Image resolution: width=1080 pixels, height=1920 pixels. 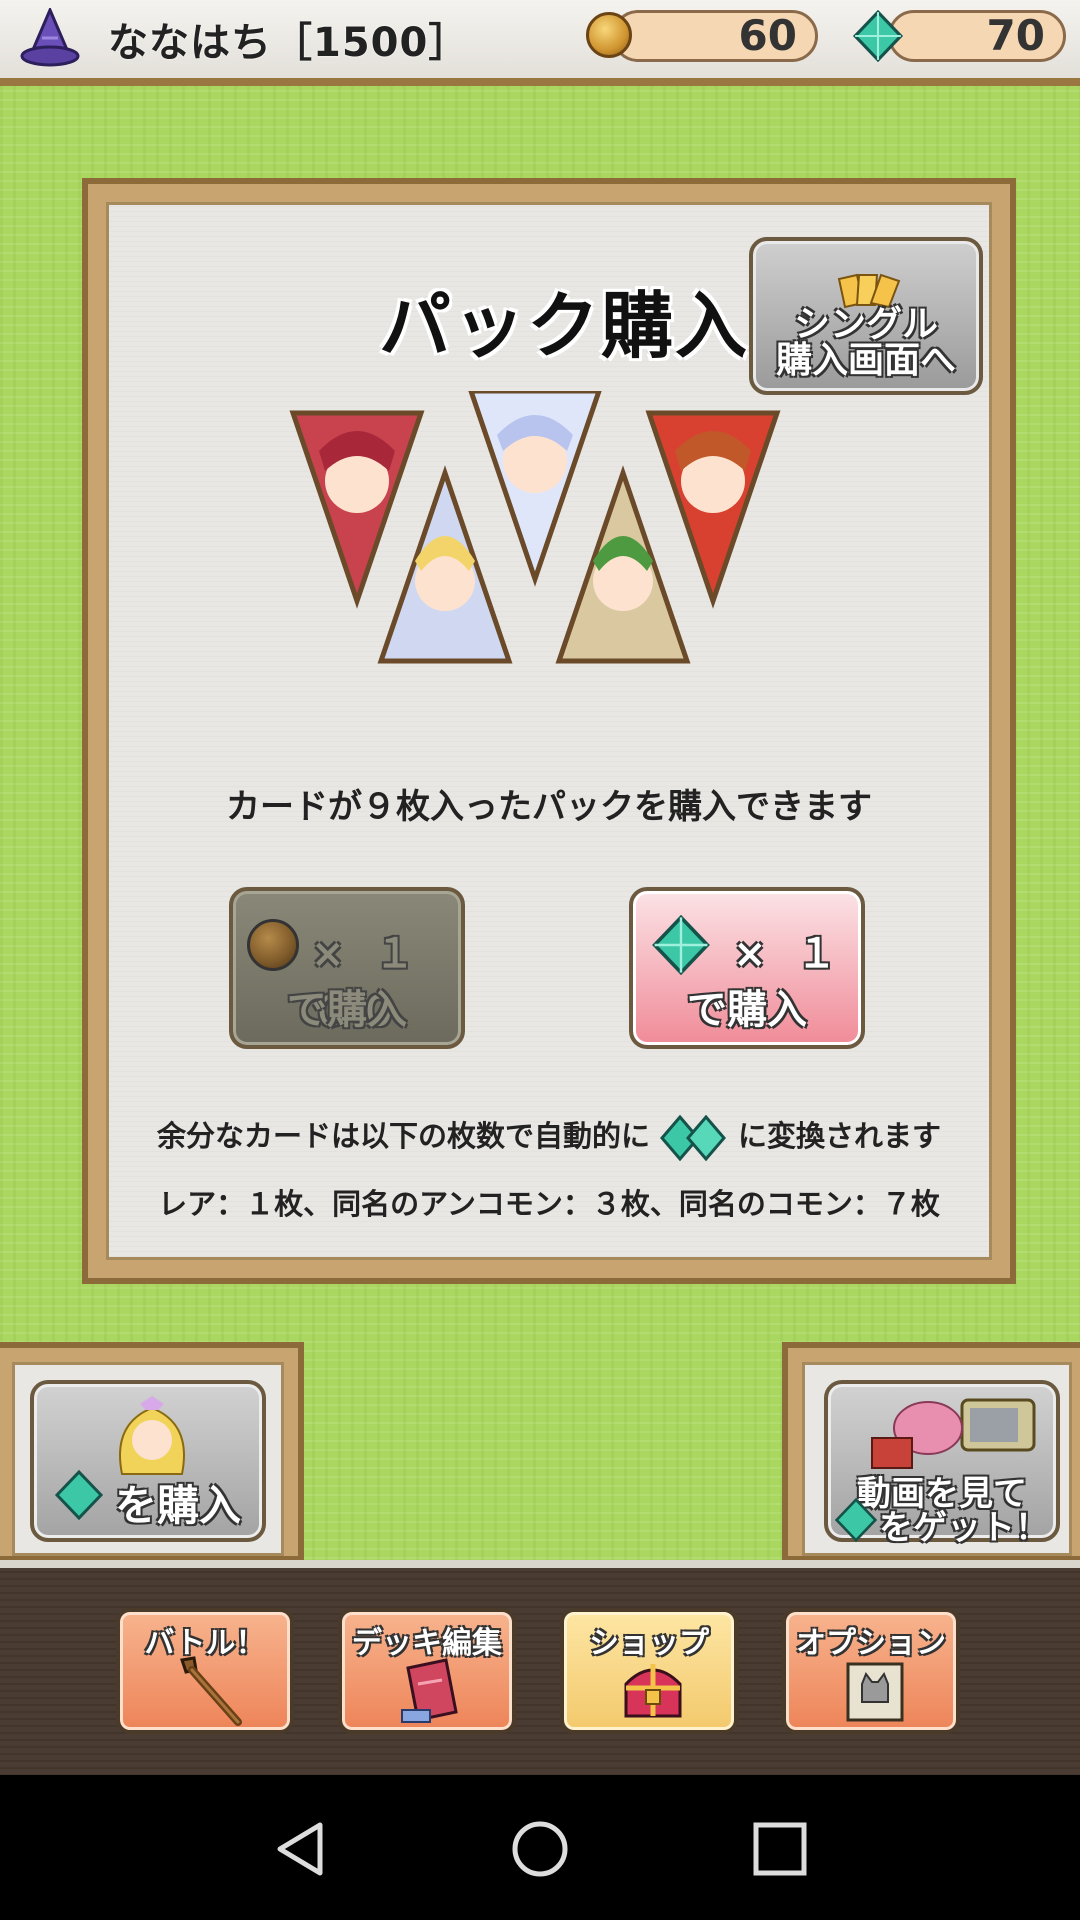 I want to click on buy-with-gems-button: × １０ で購入, so click(x=747, y=968).